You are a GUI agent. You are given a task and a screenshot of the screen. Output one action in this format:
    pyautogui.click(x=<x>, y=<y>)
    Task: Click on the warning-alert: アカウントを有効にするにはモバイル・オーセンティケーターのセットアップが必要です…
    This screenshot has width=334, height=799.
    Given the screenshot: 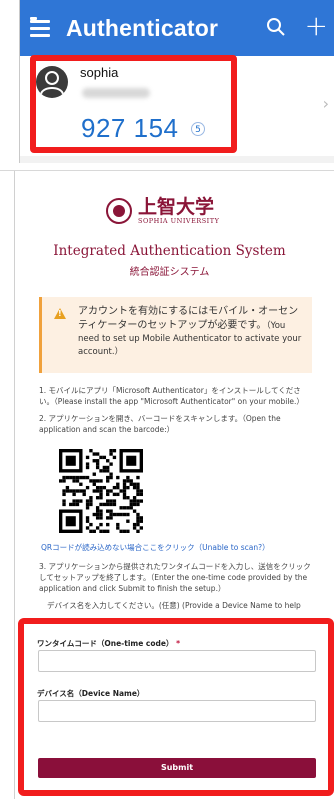 What is the action you would take?
    pyautogui.click(x=175, y=335)
    